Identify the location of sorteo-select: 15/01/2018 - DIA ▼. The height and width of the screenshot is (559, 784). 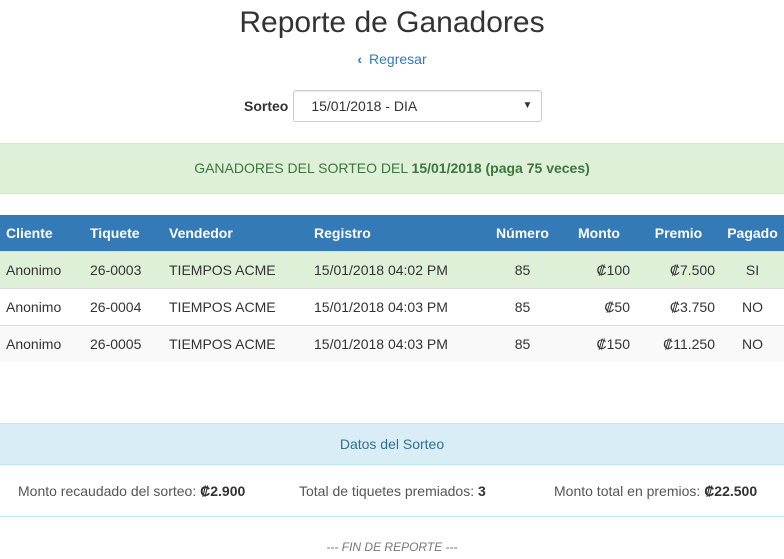
(418, 106).